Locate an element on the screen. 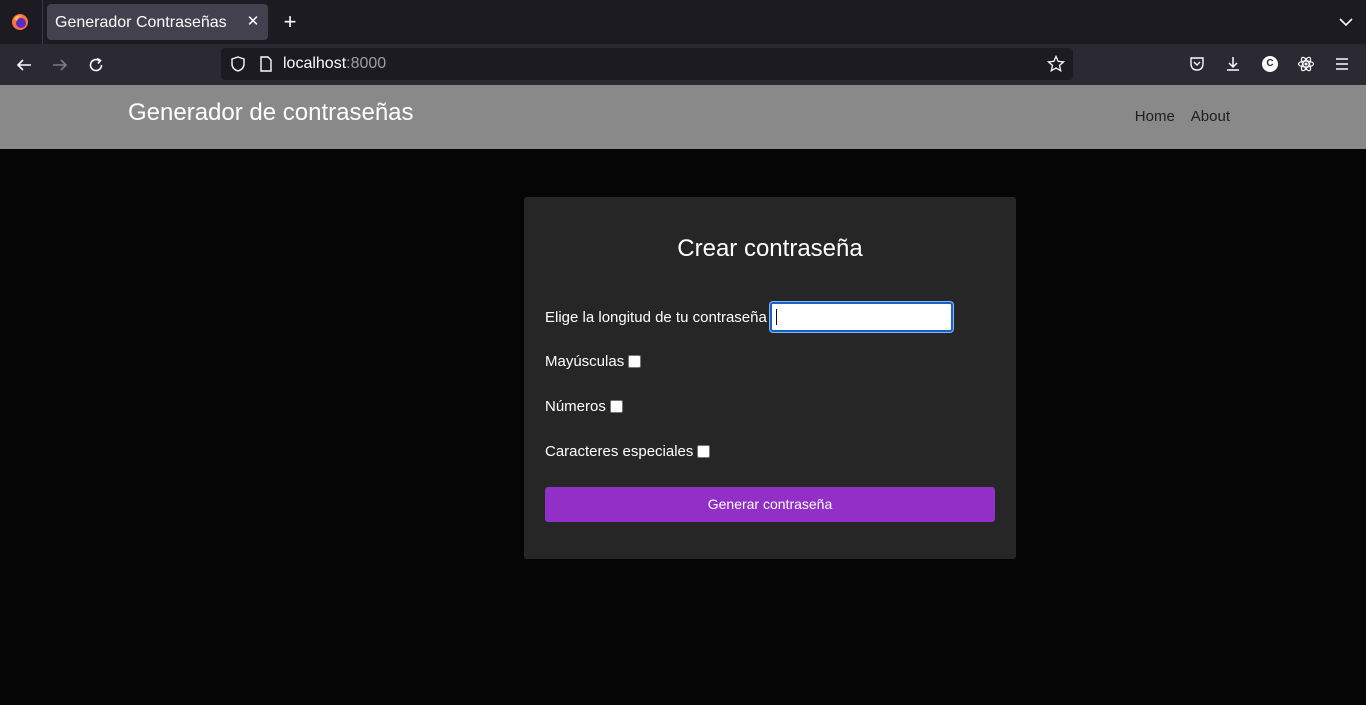 This screenshot has height=705, width=1366. uppercase-row: Mayúsculas is located at coordinates (593, 361).